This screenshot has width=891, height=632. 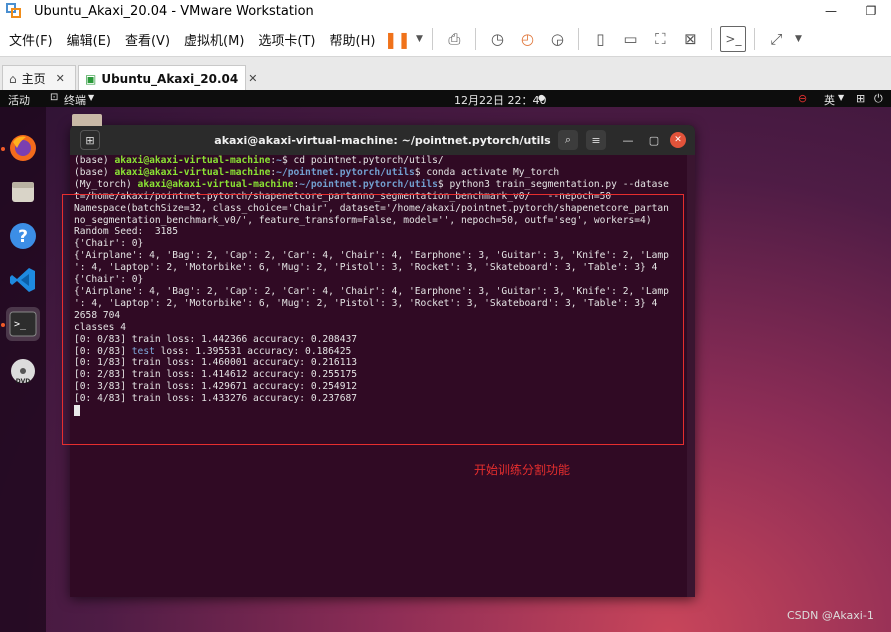 I want to click on snapshot-manager-icon: ◶, so click(x=557, y=39).